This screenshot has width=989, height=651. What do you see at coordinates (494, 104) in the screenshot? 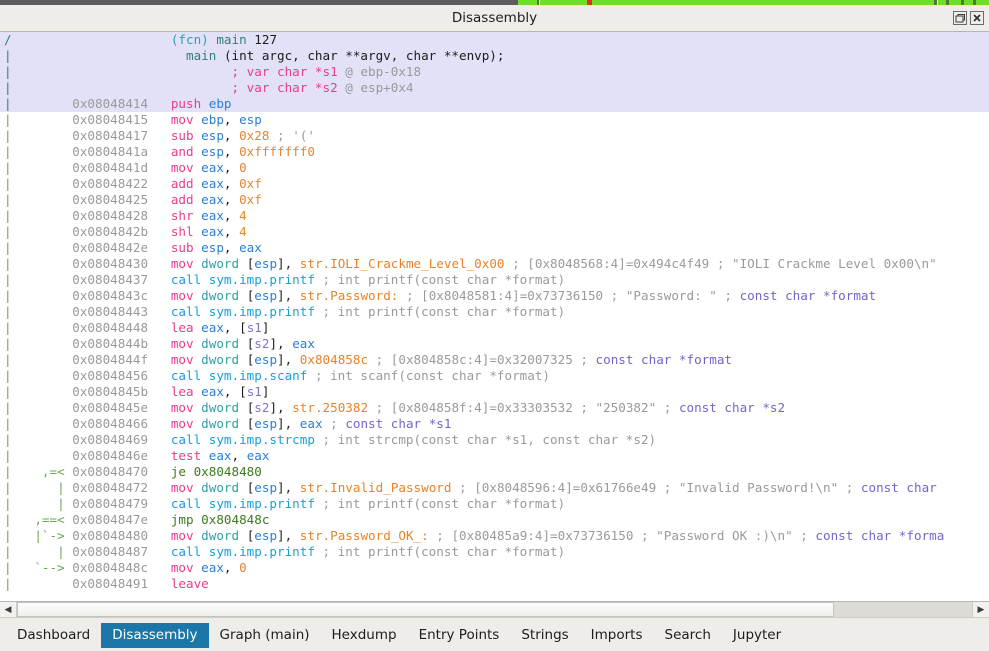
I see `disassembly-line: | 0x08048414 push ebp` at bounding box center [494, 104].